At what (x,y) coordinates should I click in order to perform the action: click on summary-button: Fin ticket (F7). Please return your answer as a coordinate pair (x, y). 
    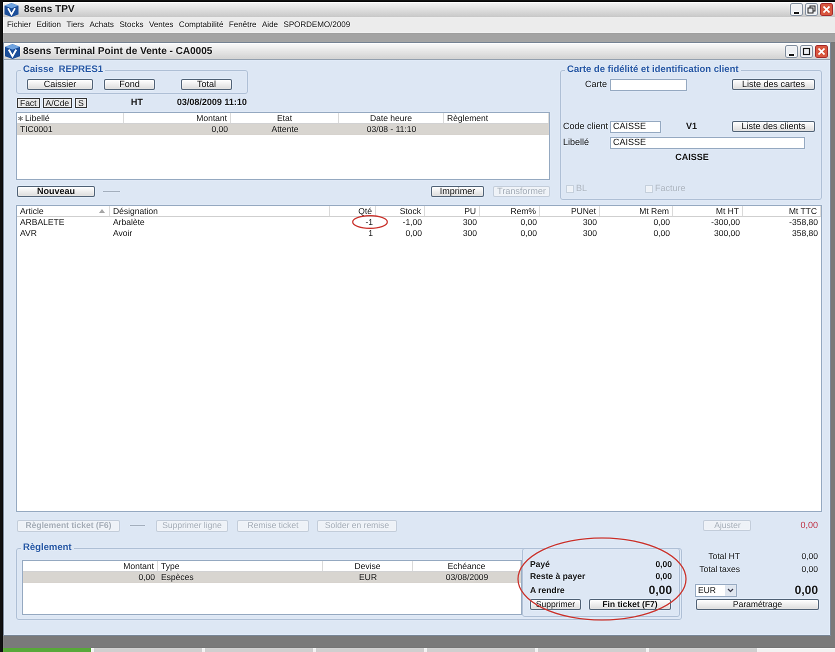
    Looking at the image, I should click on (630, 604).